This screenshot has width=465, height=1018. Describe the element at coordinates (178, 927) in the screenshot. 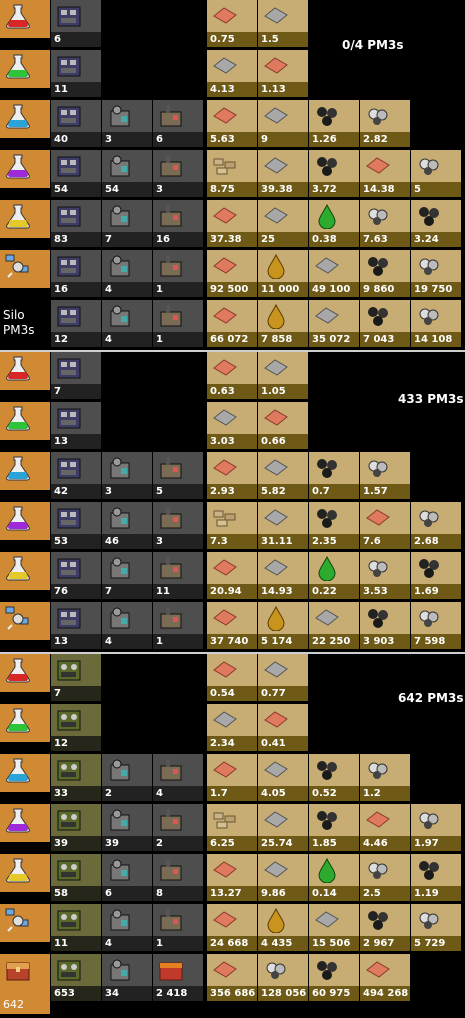

I see `building-cell: 1` at that location.